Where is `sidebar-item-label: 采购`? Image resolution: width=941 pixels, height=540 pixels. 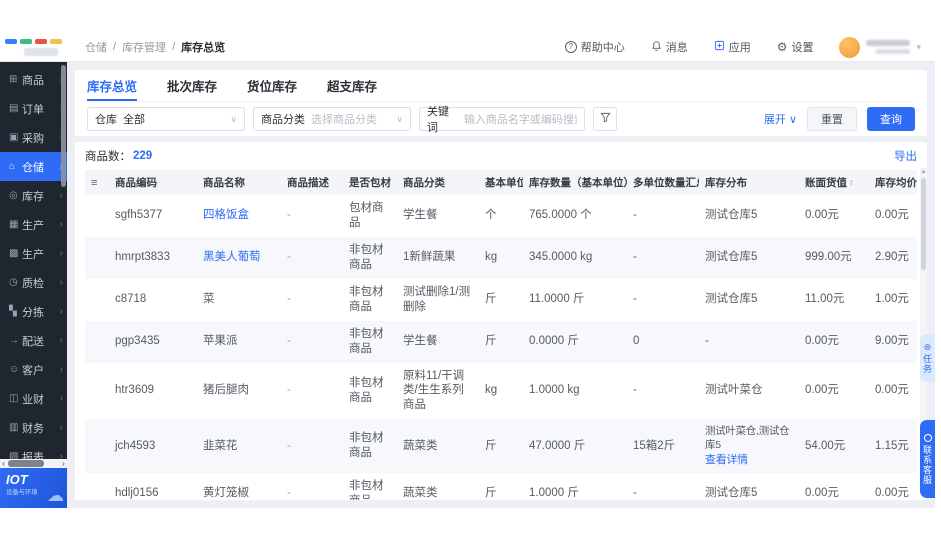
sidebar-item-label: 采购 is located at coordinates (33, 138).